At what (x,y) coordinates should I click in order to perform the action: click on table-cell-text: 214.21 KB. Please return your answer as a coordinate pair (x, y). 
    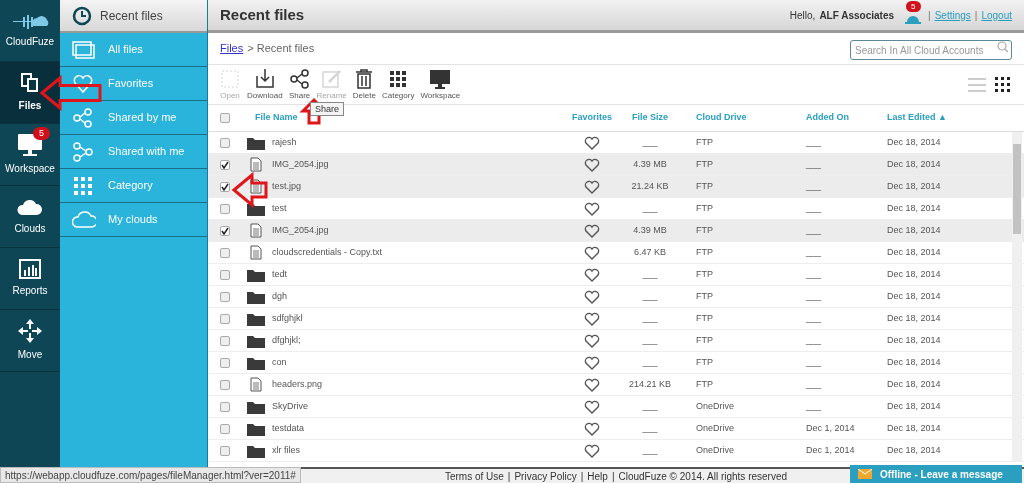
    Looking at the image, I should click on (649, 384).